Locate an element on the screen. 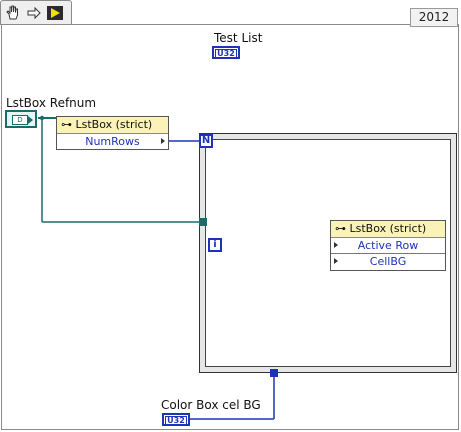 This screenshot has width=461, height=432. property-node-activerow-cellbg: ⊶ LstBox (strict) Active Row CellBG is located at coordinates (388, 245).